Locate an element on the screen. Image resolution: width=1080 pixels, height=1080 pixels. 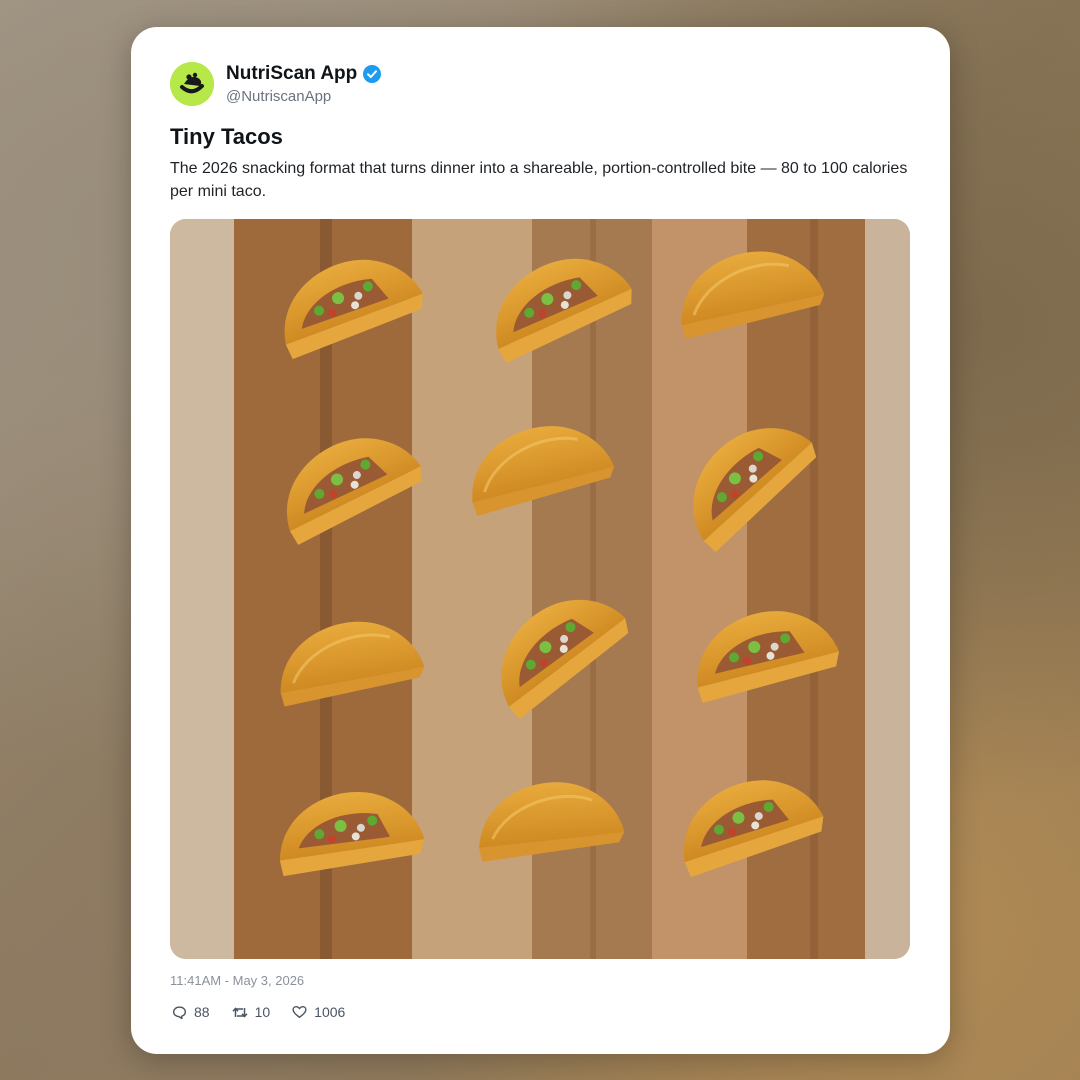
account-names: NutriScan App @NutriscanApp is located at coordinates (304, 84).